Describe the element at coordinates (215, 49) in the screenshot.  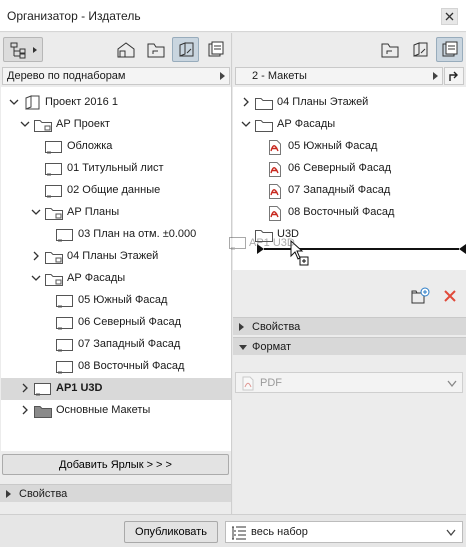
I see `publisher-sets-button` at that location.